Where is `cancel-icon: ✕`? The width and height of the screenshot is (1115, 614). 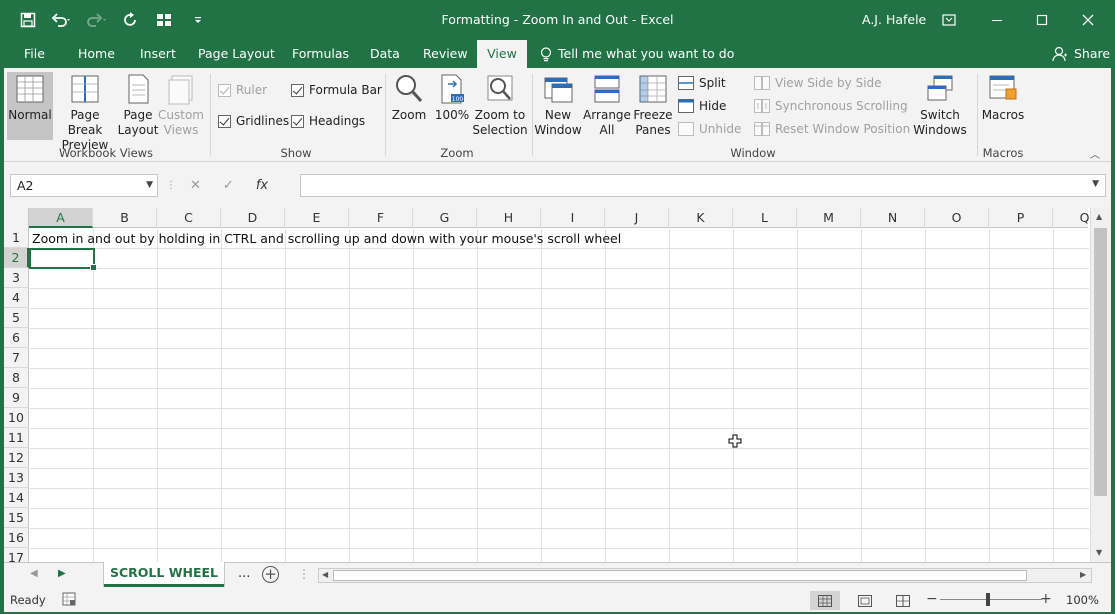 cancel-icon: ✕ is located at coordinates (195, 185).